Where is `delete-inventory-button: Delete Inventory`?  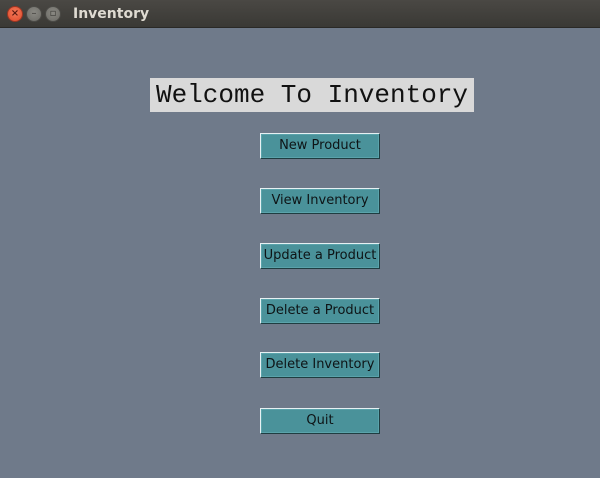
delete-inventory-button: Delete Inventory is located at coordinates (320, 365).